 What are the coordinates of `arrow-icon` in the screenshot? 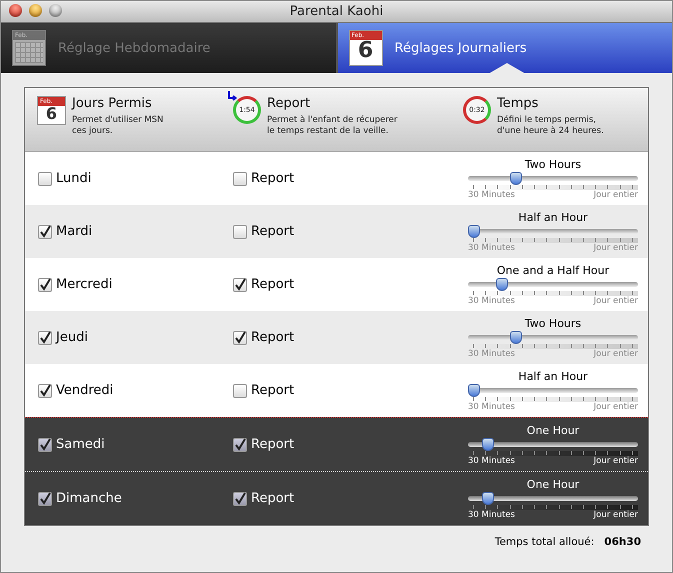 It's located at (232, 96).